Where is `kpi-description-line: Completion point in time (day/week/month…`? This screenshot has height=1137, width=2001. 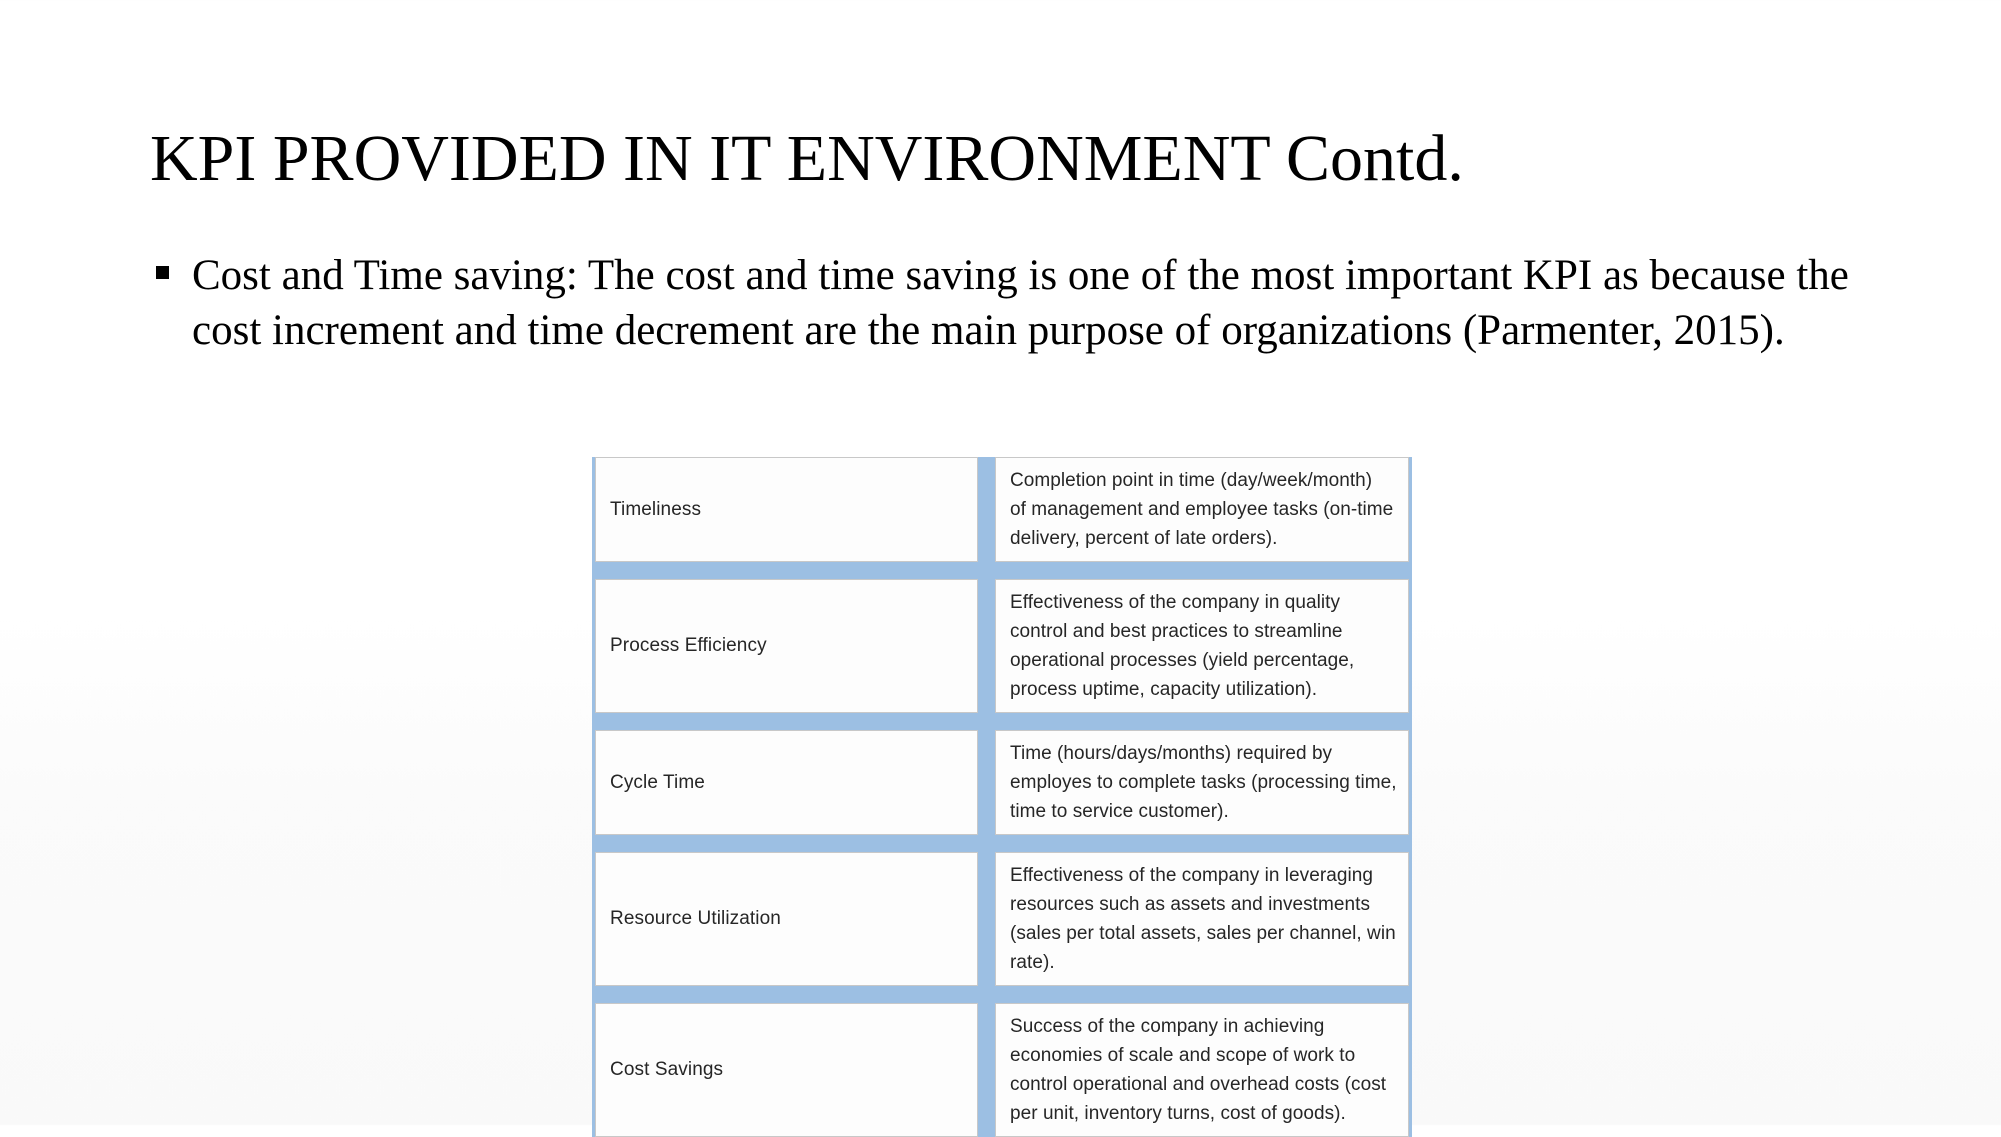
kpi-description-line: Completion point in time (day/week/month… is located at coordinates (1191, 480).